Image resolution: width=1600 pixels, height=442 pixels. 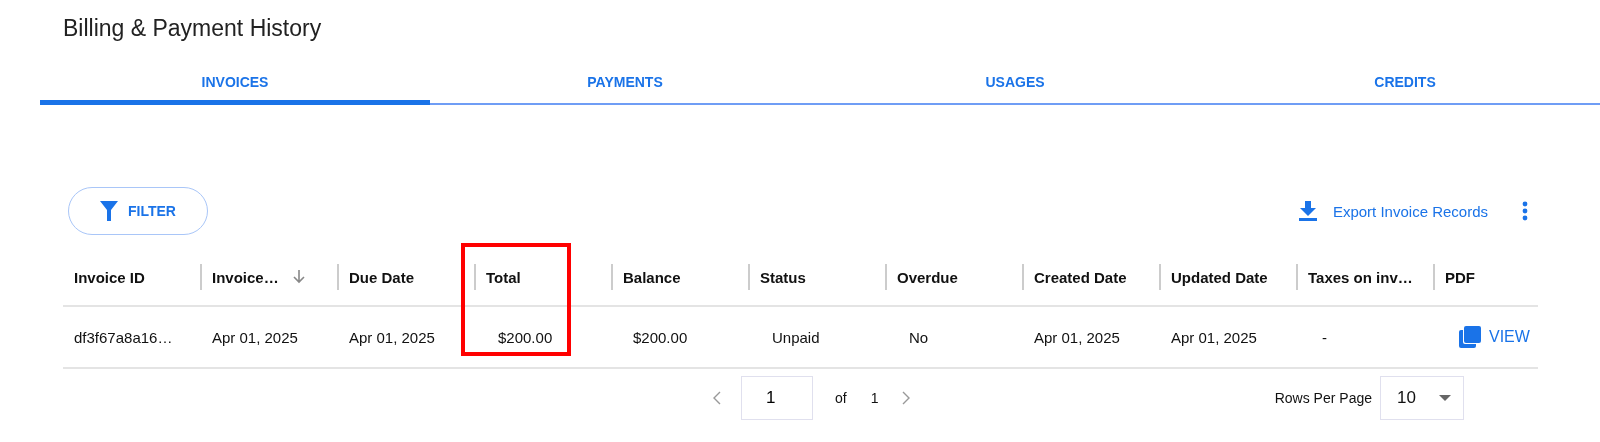 I want to click on page-title: Billing & Payment History, so click(x=192, y=28).